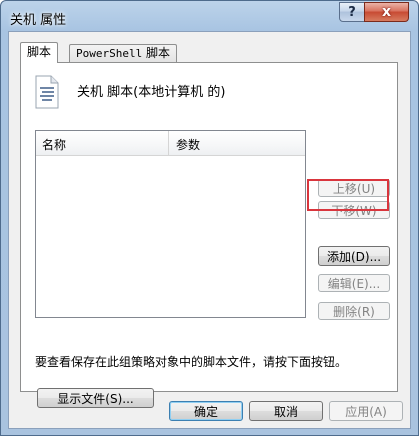  I want to click on help-icon: ?, so click(352, 12).